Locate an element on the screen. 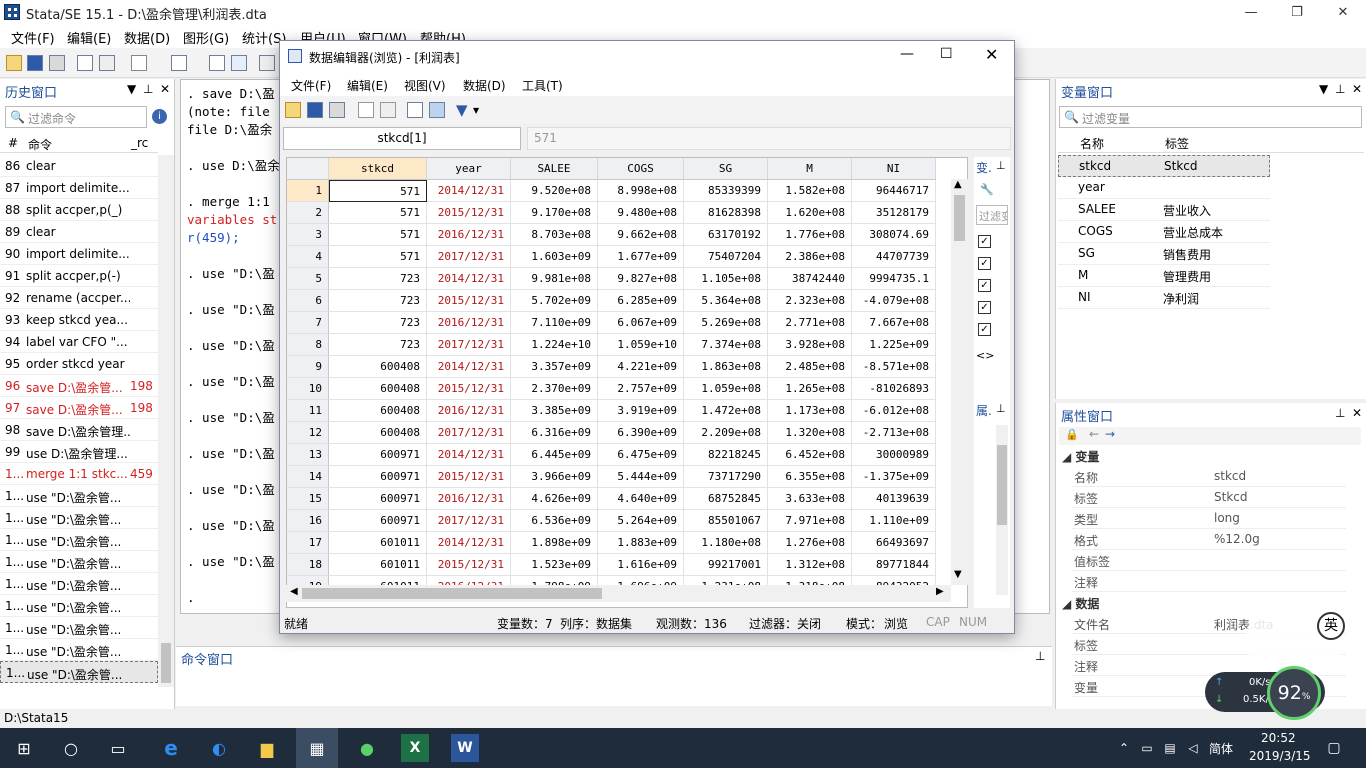  maximize-button: ❐ is located at coordinates (1297, 12).